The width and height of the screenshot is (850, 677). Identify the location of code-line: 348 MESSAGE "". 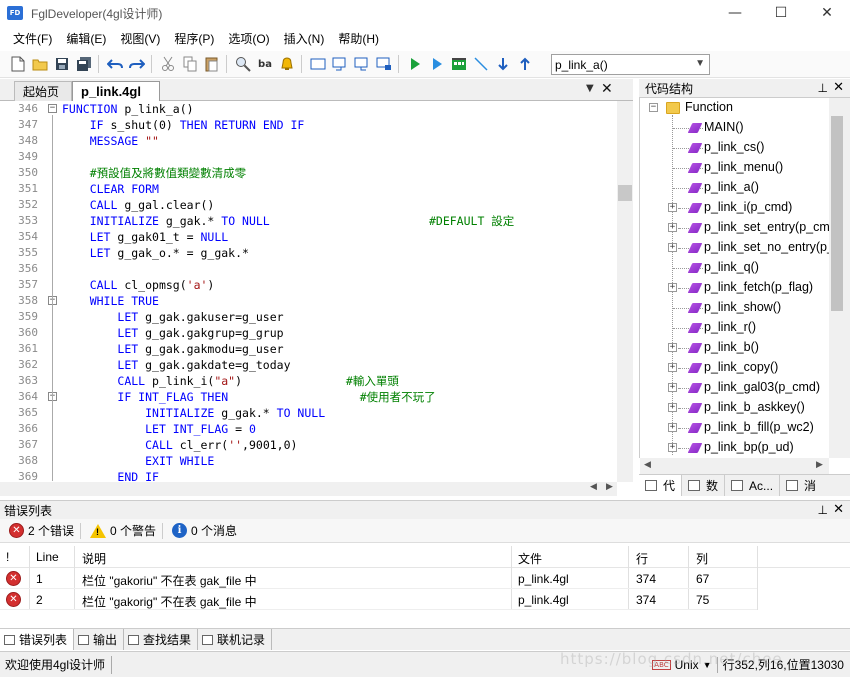
(308, 141).